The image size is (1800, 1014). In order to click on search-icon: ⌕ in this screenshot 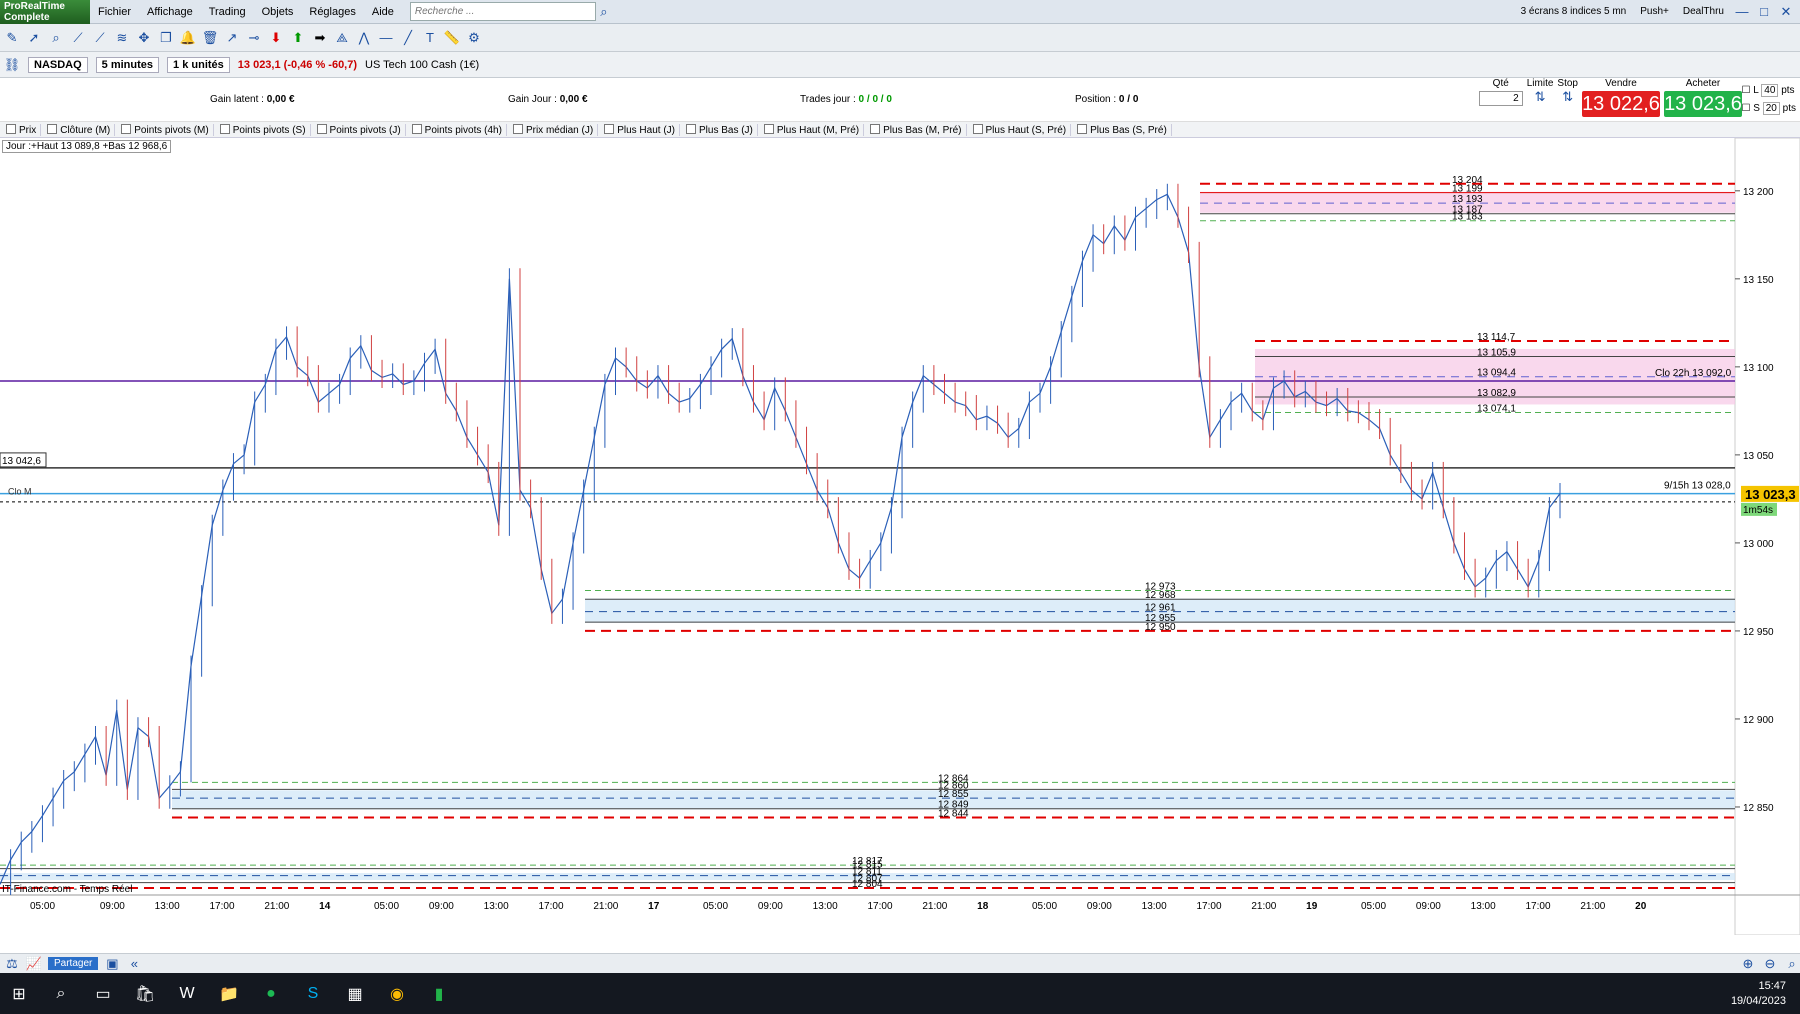, I will do `click(604, 12)`.